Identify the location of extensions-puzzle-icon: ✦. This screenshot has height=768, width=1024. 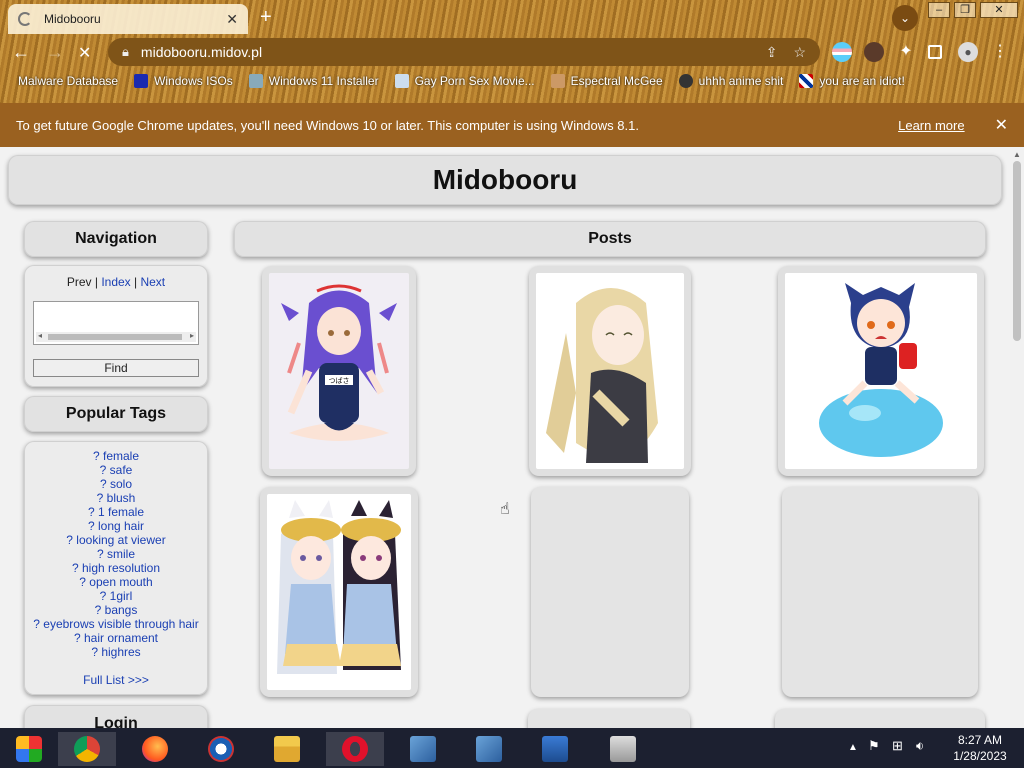
(906, 52).